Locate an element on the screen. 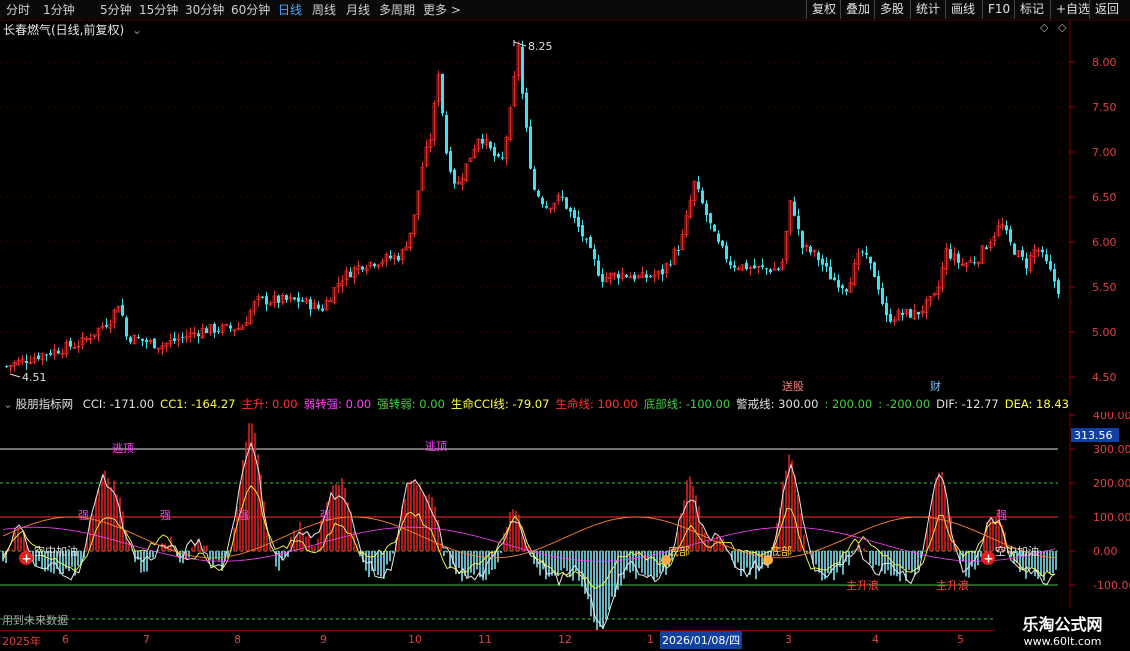  period-tab-fenshi: 分时 is located at coordinates (18, 10).